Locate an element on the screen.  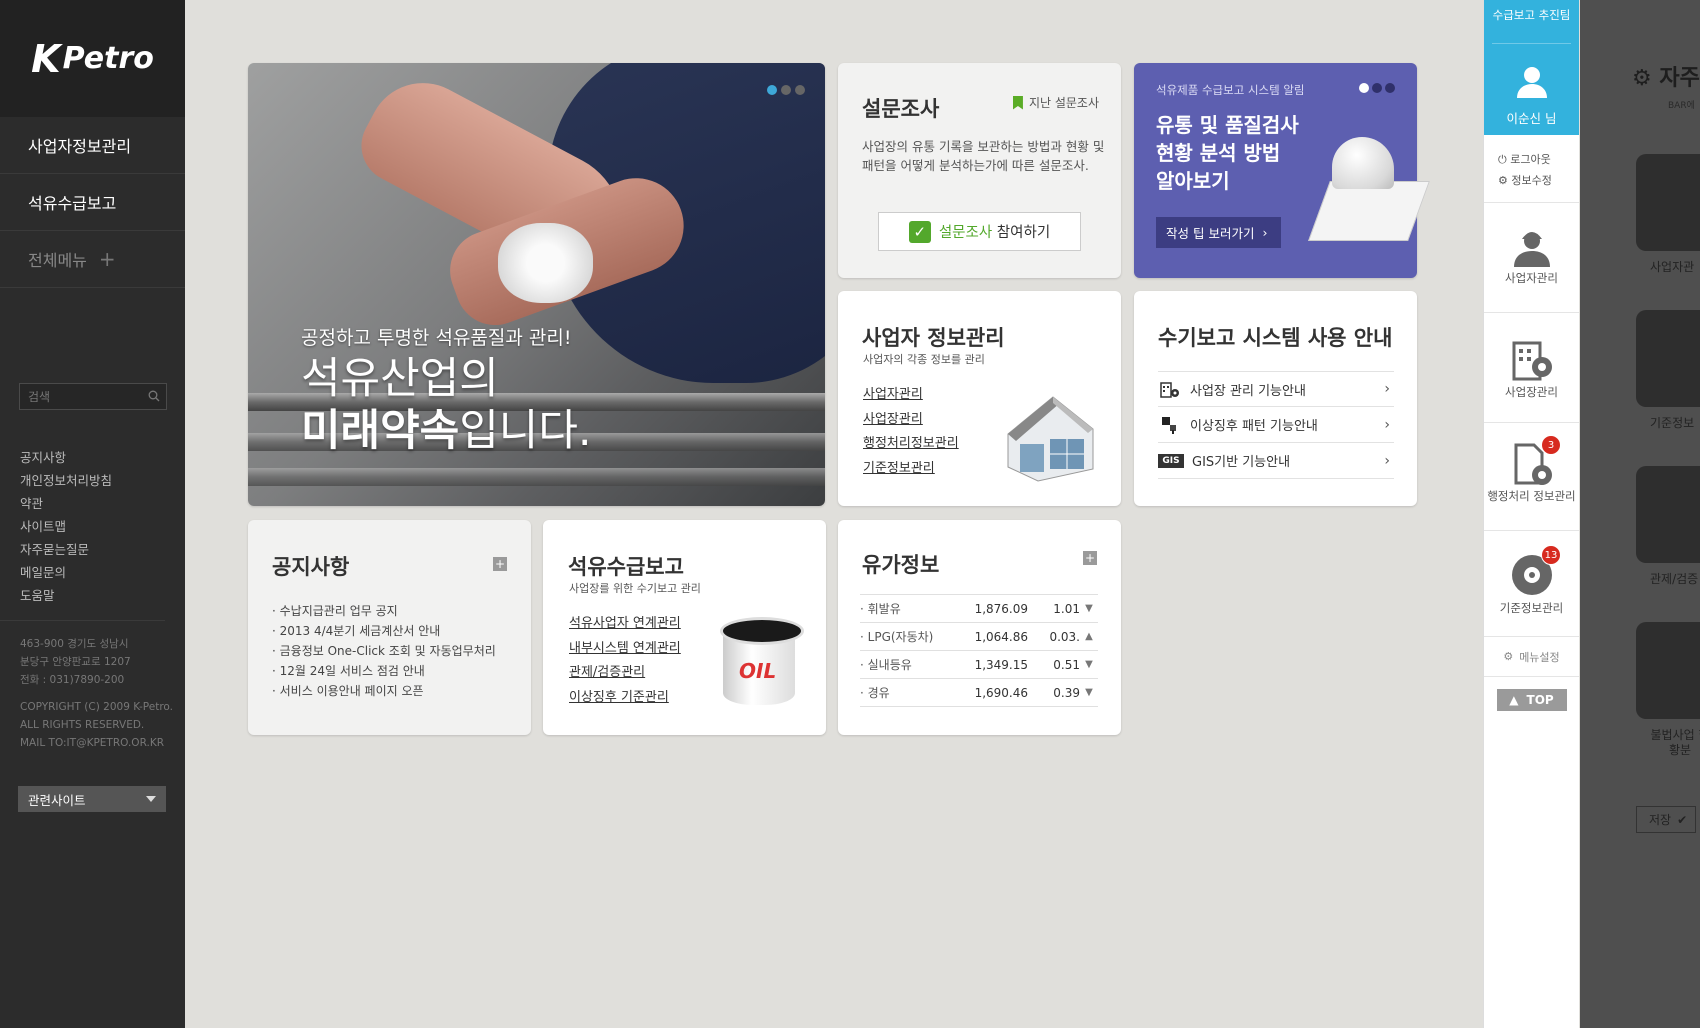
related-sites-select: 관련사이트 is located at coordinates (92, 799).